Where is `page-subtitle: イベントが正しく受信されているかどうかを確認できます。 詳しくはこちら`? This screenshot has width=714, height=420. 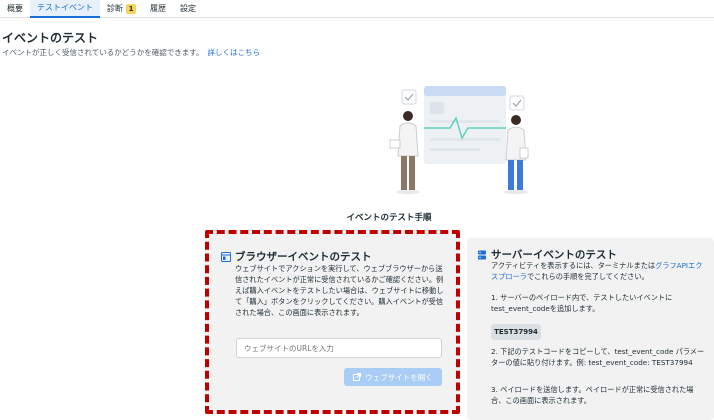 page-subtitle: イベントが正しく受信されているかどうかを確認できます。 詳しくはこちら is located at coordinates (131, 52).